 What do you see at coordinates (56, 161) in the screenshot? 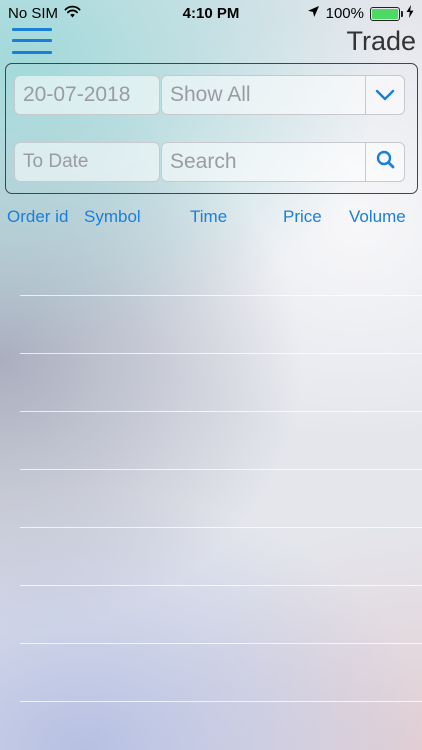
I see `to-date-placeholder: To Date` at bounding box center [56, 161].